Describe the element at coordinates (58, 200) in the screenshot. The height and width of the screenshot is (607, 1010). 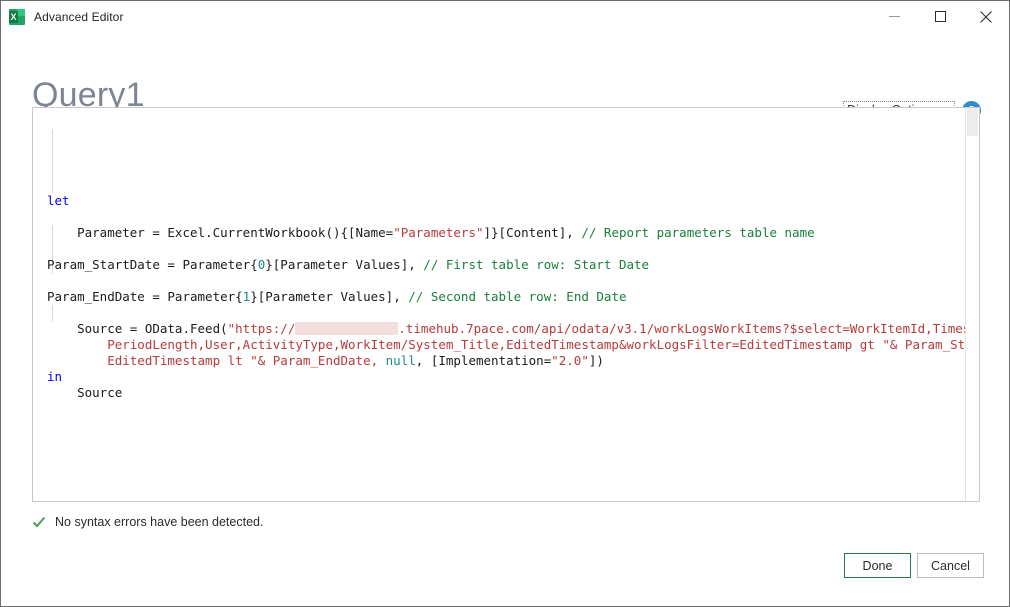
I see `code-token: let` at that location.